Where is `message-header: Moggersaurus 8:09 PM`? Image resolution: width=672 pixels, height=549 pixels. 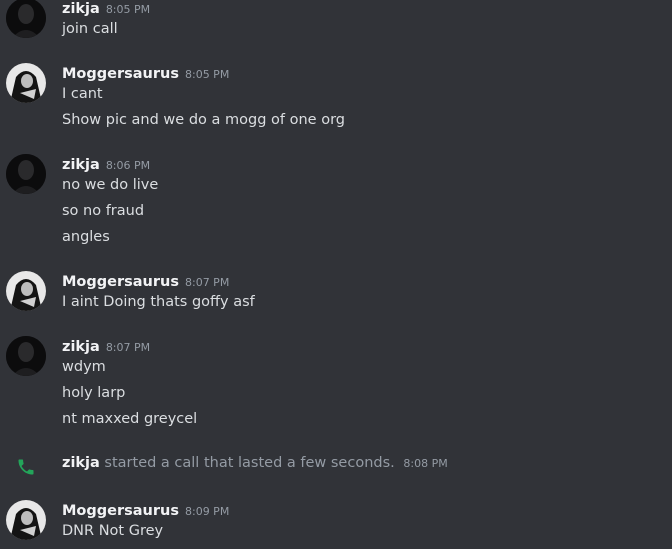
message-header: Moggersaurus 8:09 PM is located at coordinates (145, 510).